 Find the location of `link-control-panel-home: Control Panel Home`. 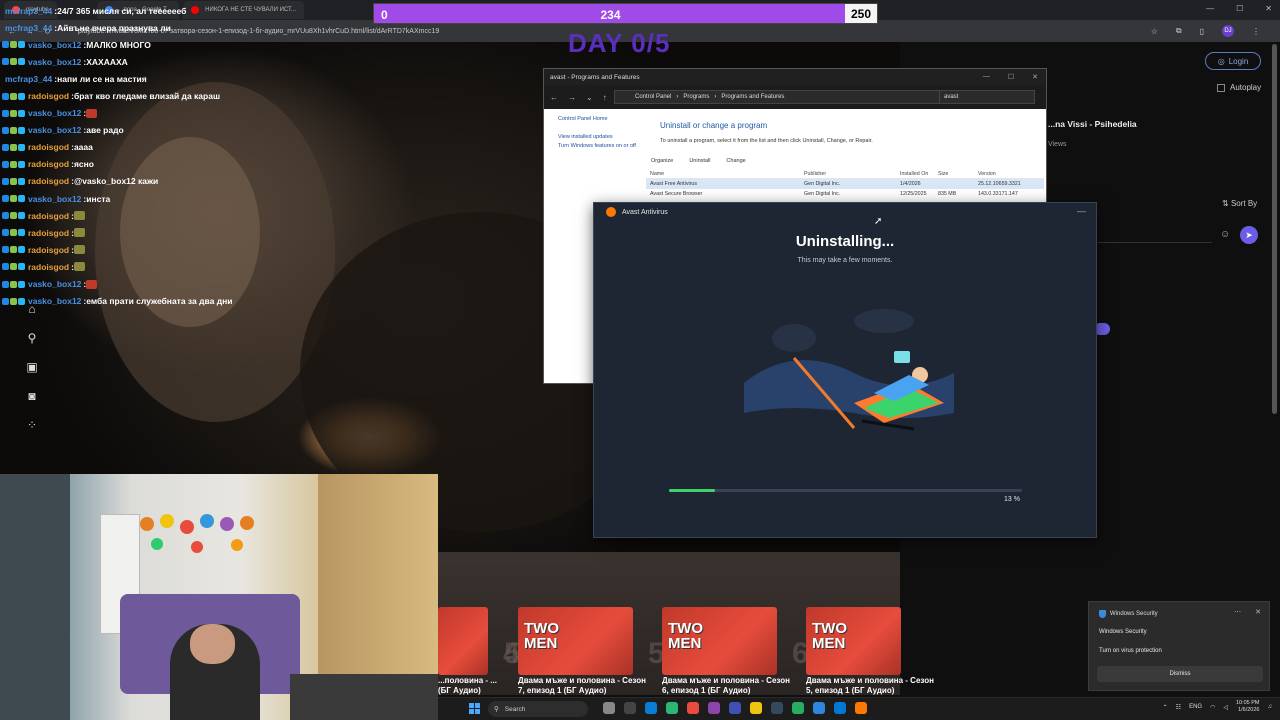

link-control-panel-home: Control Panel Home is located at coordinates (601, 119).